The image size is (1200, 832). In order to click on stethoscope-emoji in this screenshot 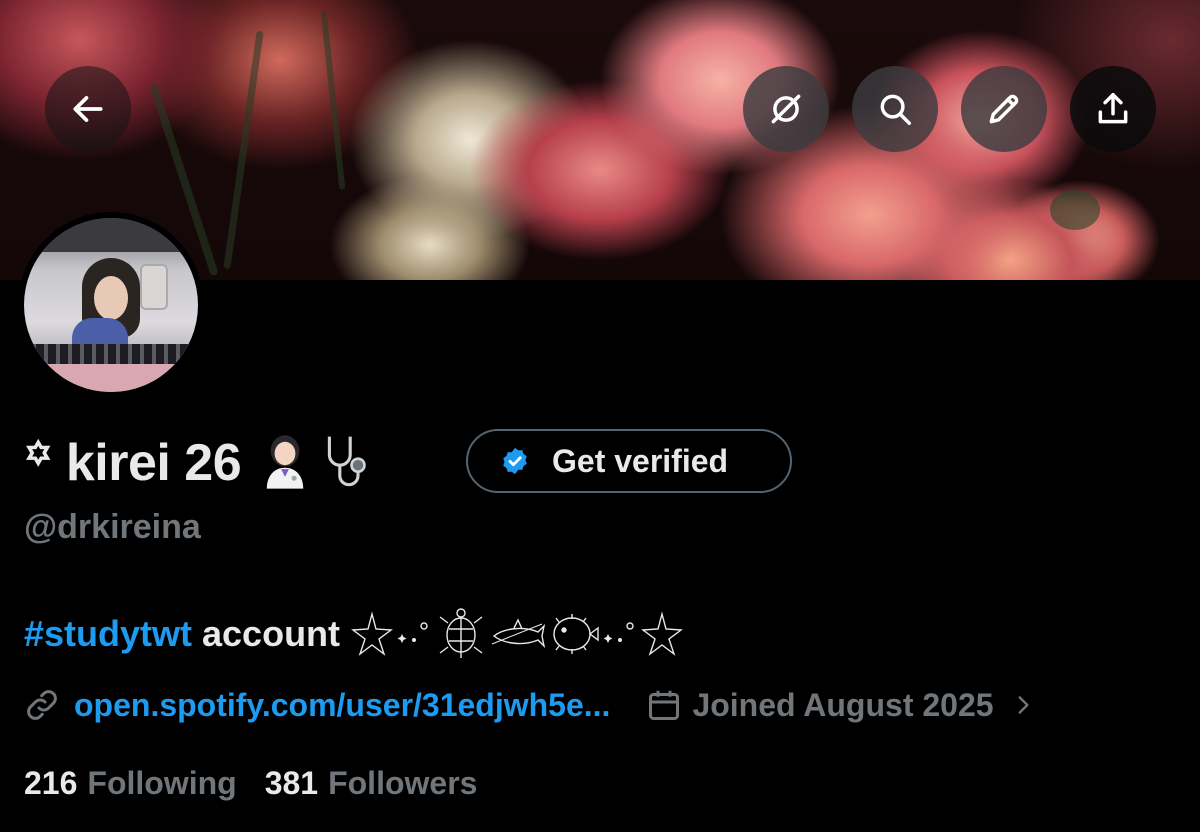, I will do `click(346, 461)`.